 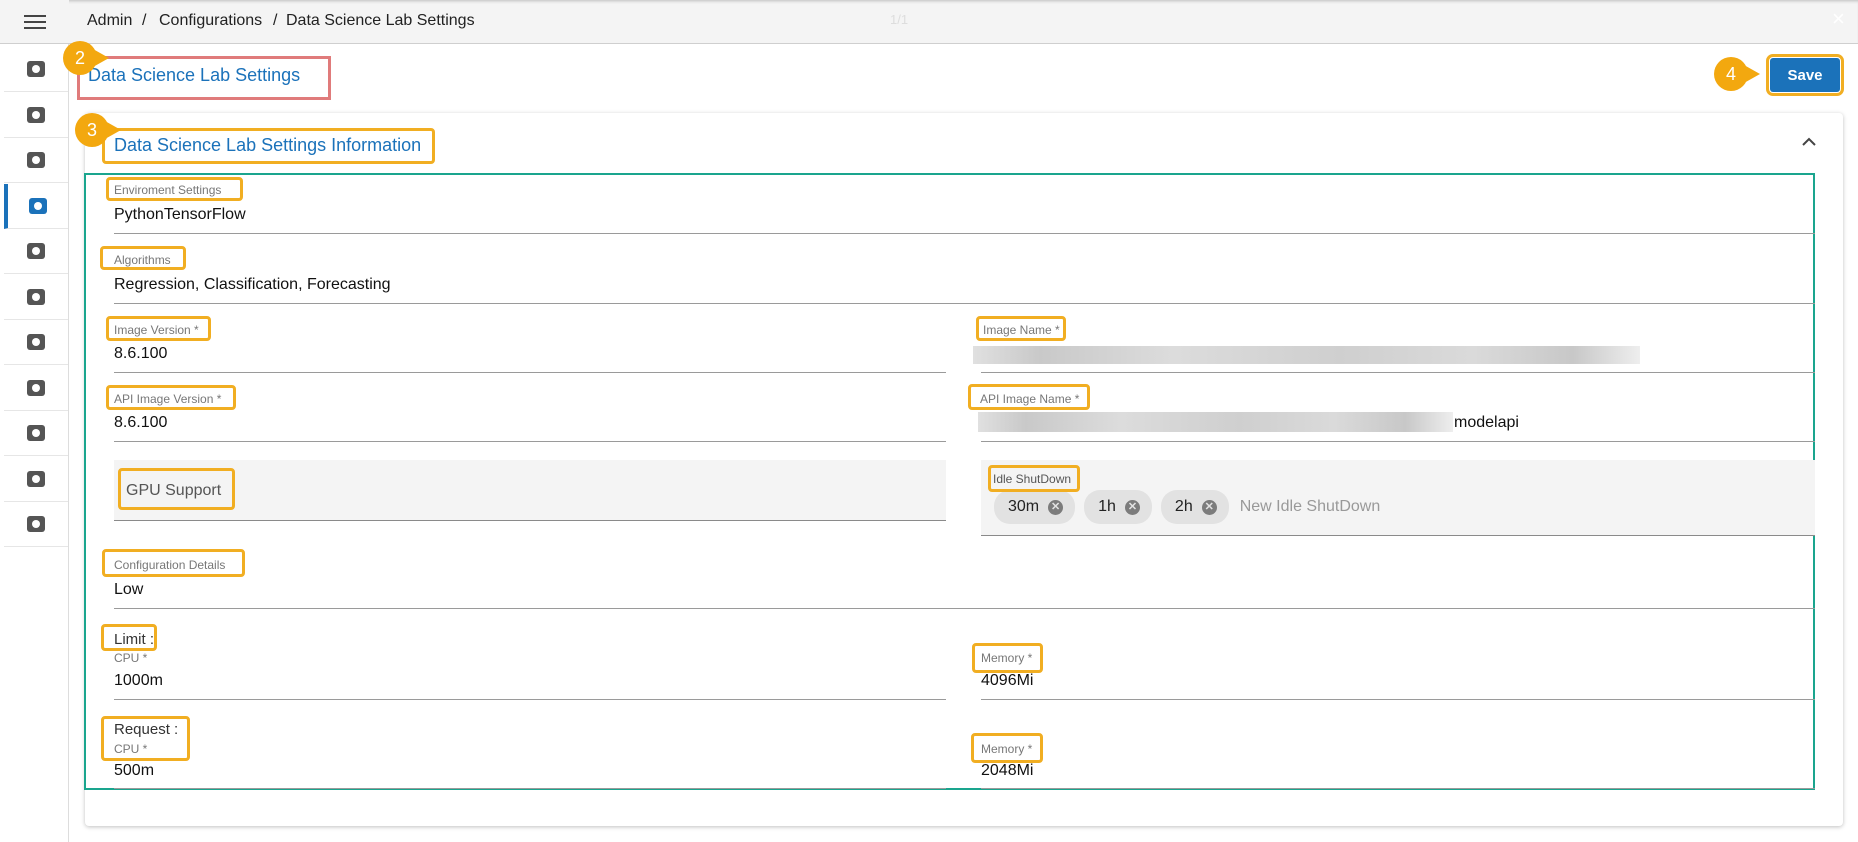 What do you see at coordinates (1805, 75) in the screenshot?
I see `save-button: Save` at bounding box center [1805, 75].